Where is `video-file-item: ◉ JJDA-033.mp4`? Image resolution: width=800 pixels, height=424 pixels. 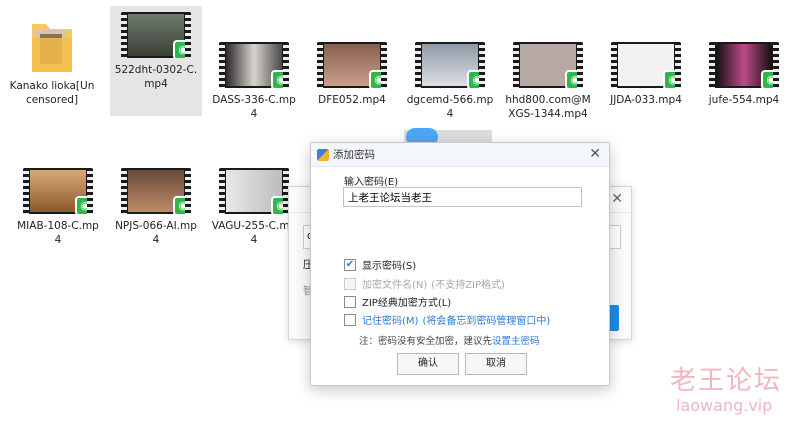 video-file-item: ◉ JJDA-033.mp4 is located at coordinates (646, 71).